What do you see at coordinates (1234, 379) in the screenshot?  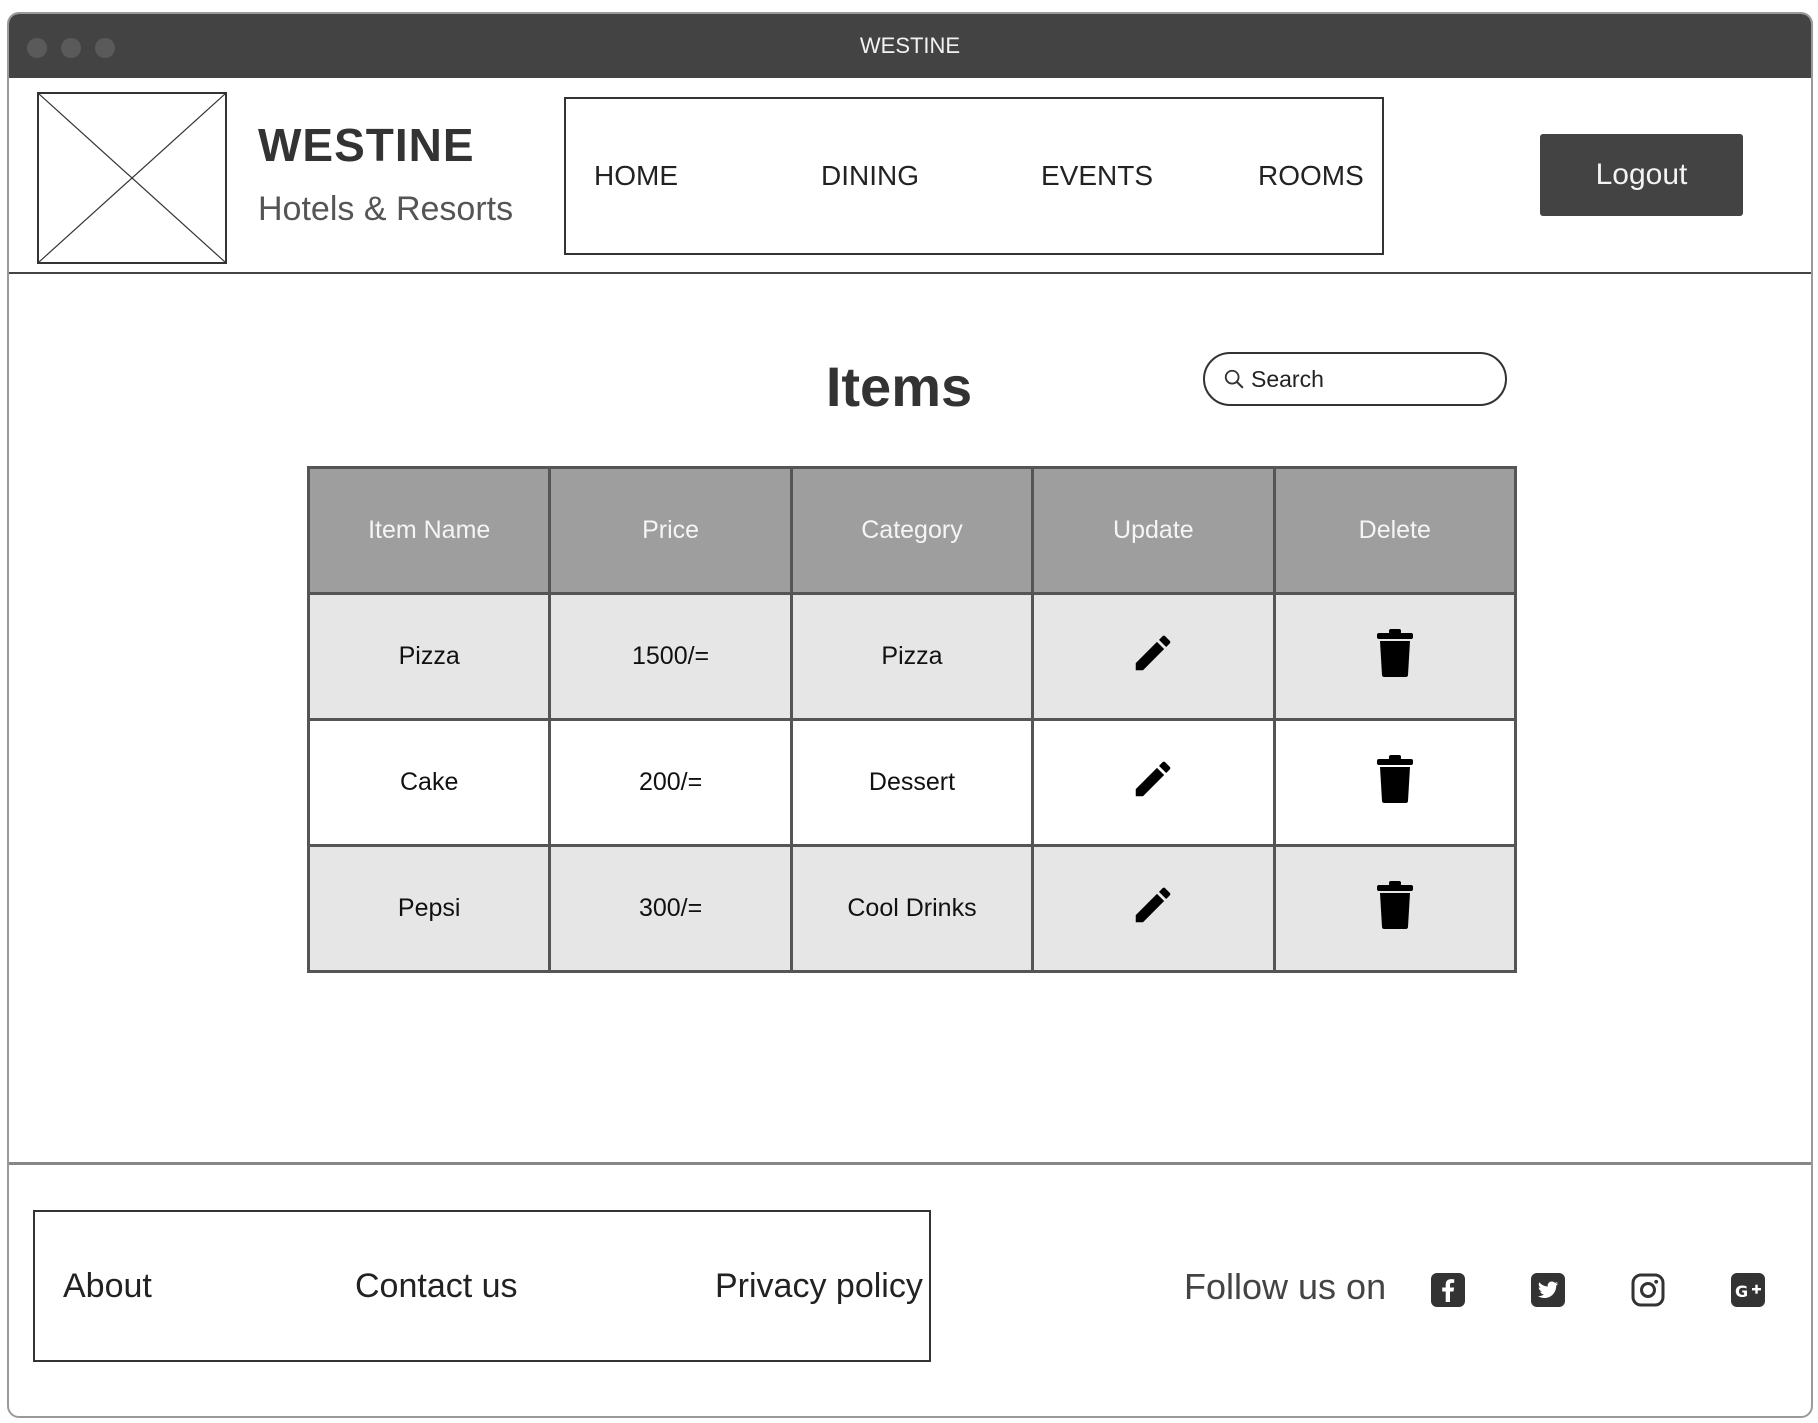 I see `search-icon` at bounding box center [1234, 379].